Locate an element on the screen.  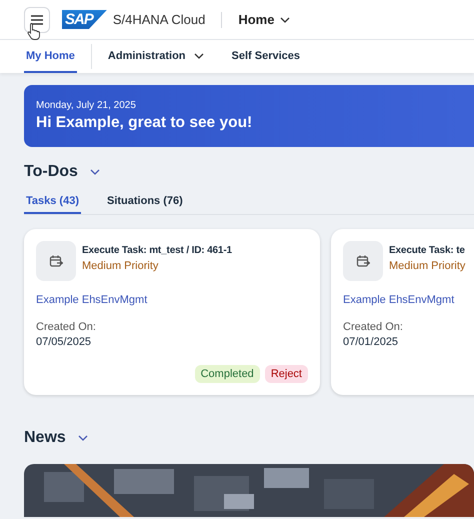
created-date: 07/01/2025 is located at coordinates (371, 342).